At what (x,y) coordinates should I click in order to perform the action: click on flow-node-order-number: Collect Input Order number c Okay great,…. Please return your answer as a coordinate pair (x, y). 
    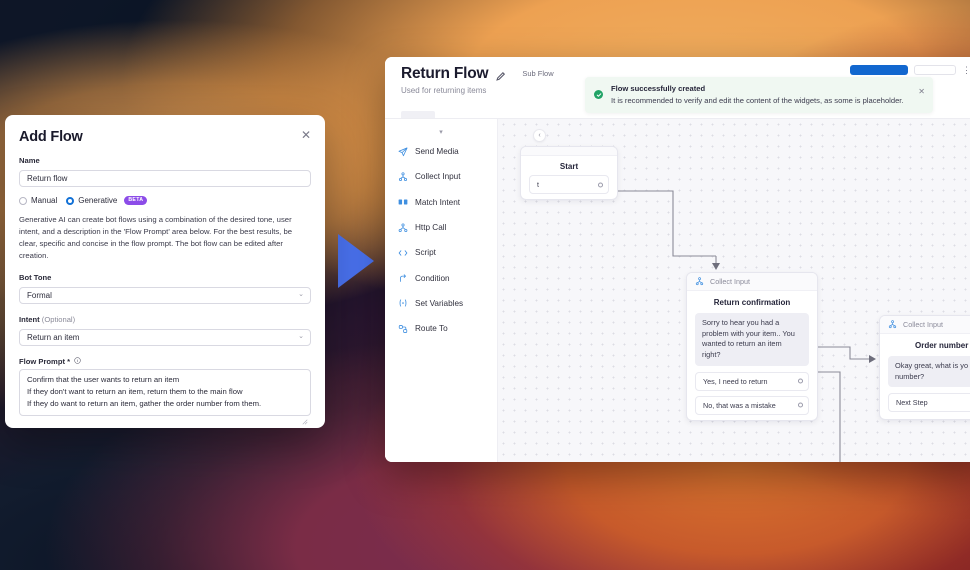
    Looking at the image, I should click on (924, 368).